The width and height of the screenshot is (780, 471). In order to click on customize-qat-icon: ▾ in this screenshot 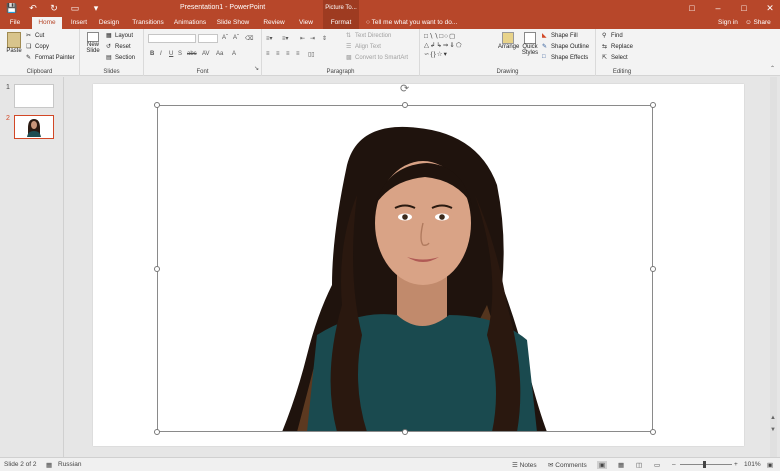, I will do `click(96, 8)`.